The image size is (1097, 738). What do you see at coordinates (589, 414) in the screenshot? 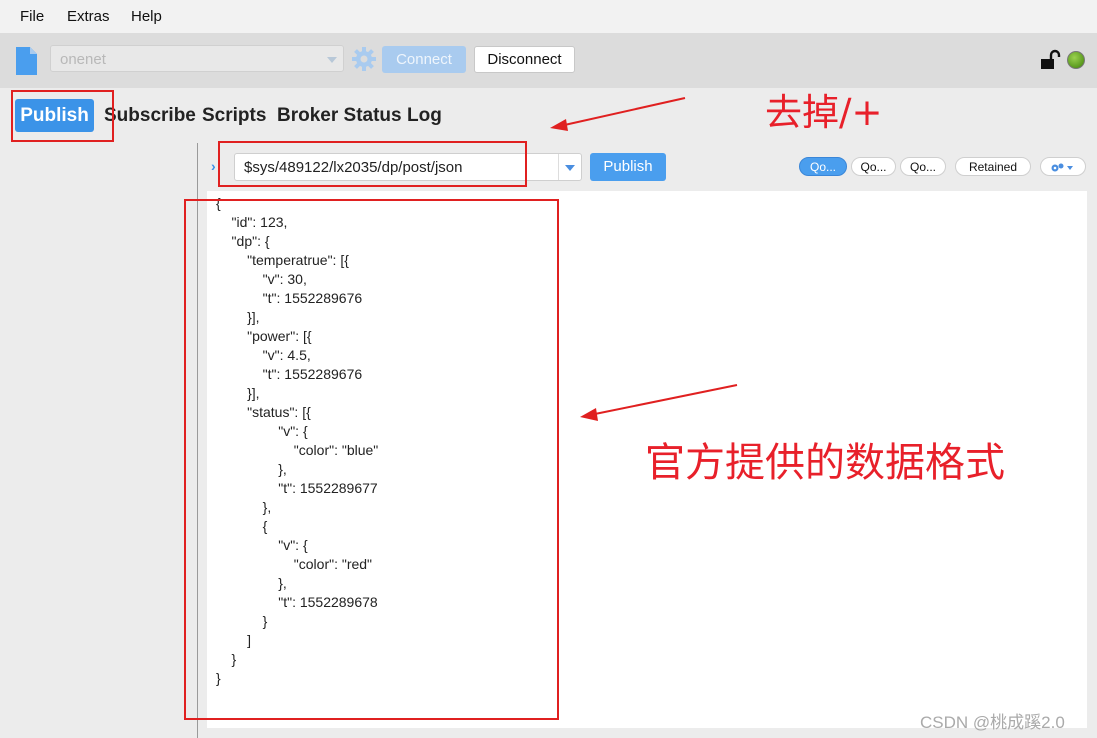
I see `annotation-arrowhead-payload` at bounding box center [589, 414].